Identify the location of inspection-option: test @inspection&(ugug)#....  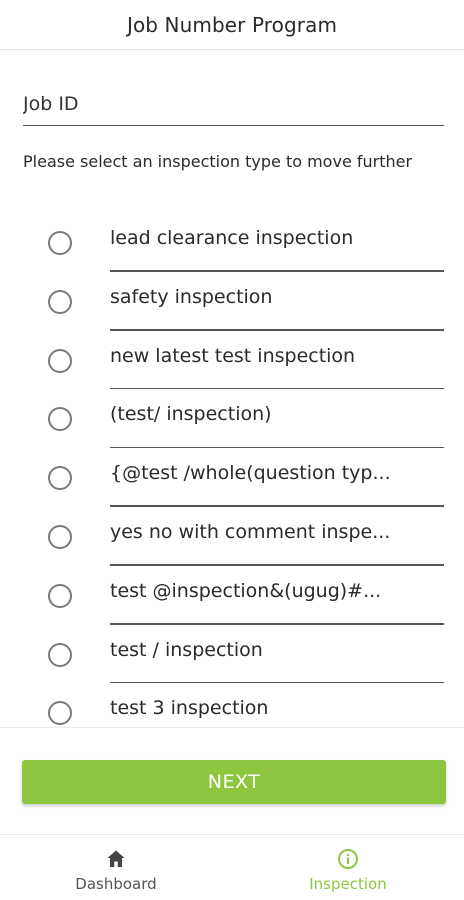
(232, 595).